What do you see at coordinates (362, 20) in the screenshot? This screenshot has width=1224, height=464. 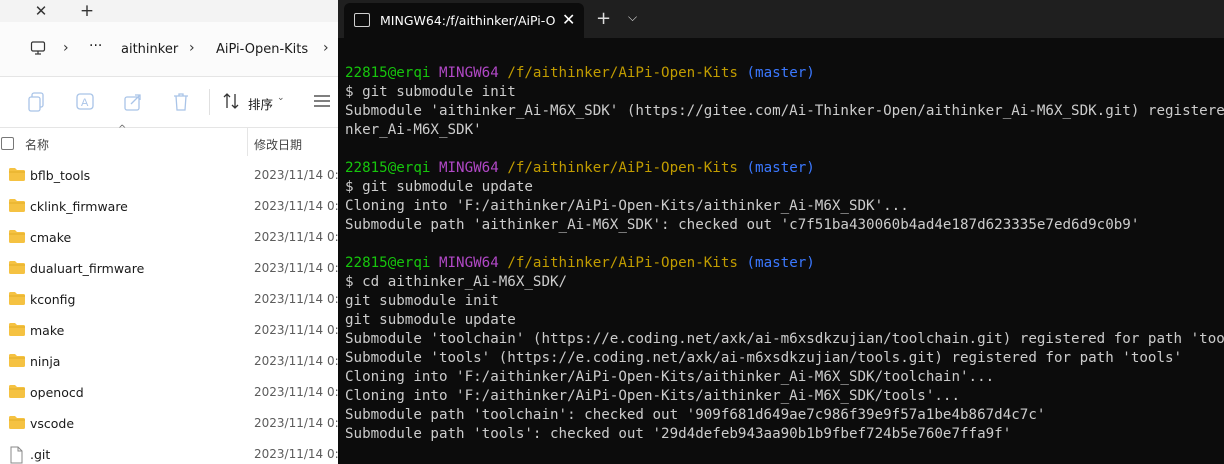 I see `terminal-icon` at bounding box center [362, 20].